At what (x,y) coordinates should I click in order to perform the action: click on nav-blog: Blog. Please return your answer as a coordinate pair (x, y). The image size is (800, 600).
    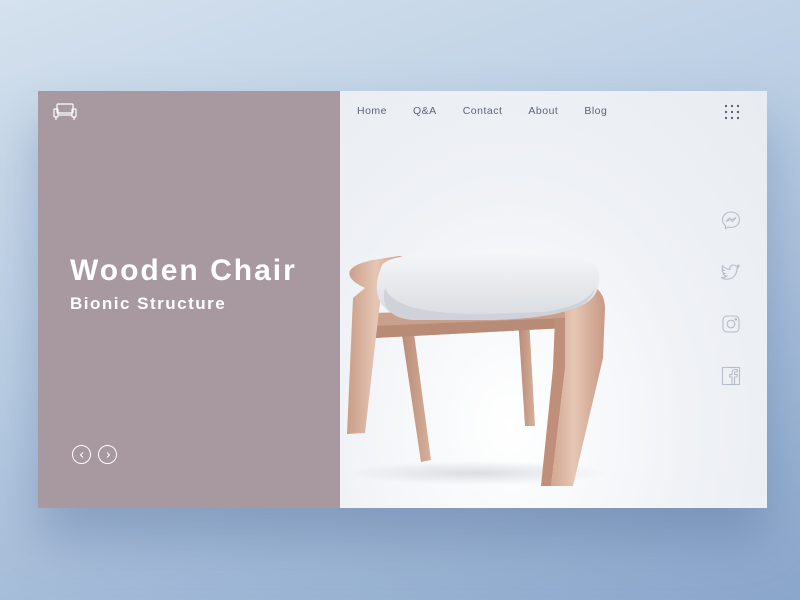
    Looking at the image, I should click on (595, 111).